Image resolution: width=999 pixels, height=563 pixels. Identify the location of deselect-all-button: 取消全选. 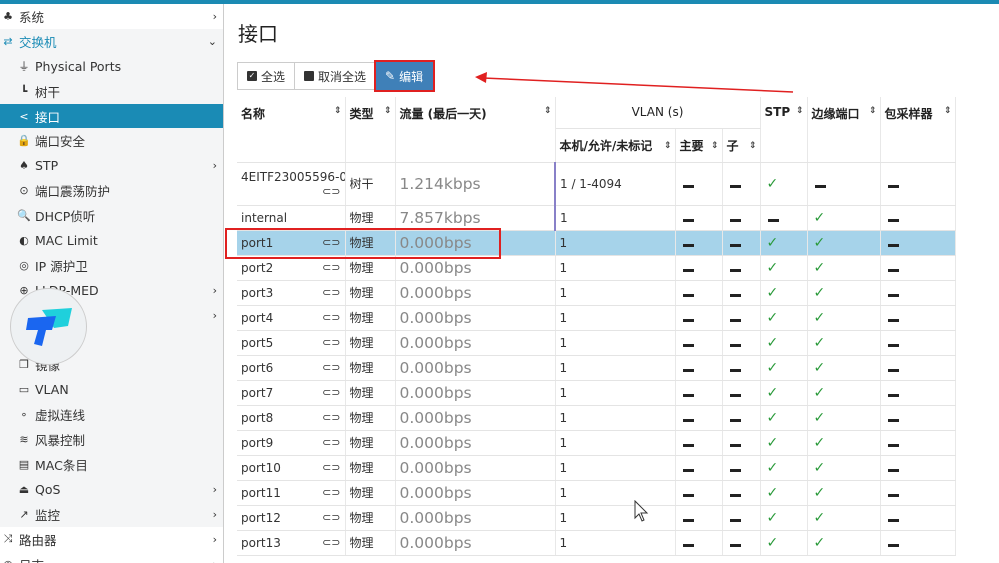
(336, 76).